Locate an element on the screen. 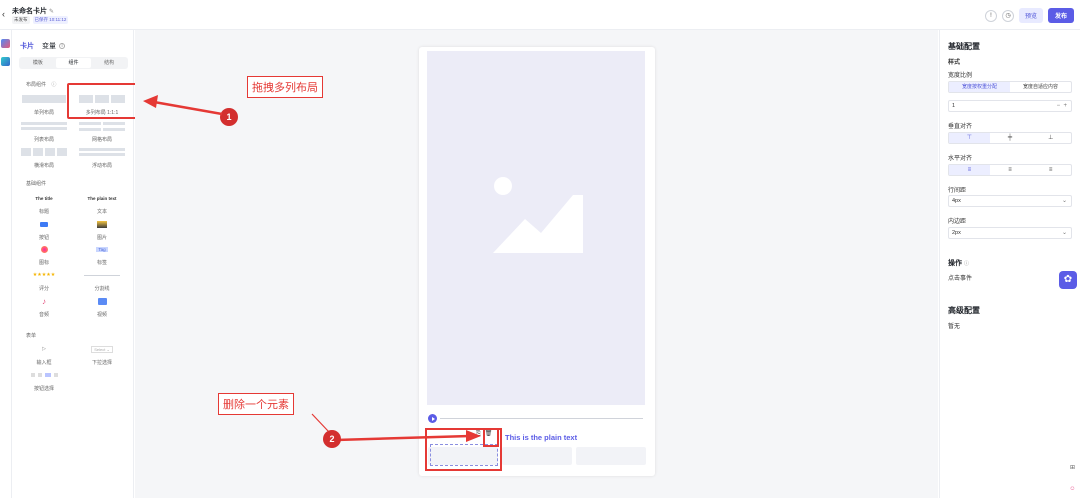 This screenshot has width=1080, height=498. progress-track is located at coordinates (541, 418).